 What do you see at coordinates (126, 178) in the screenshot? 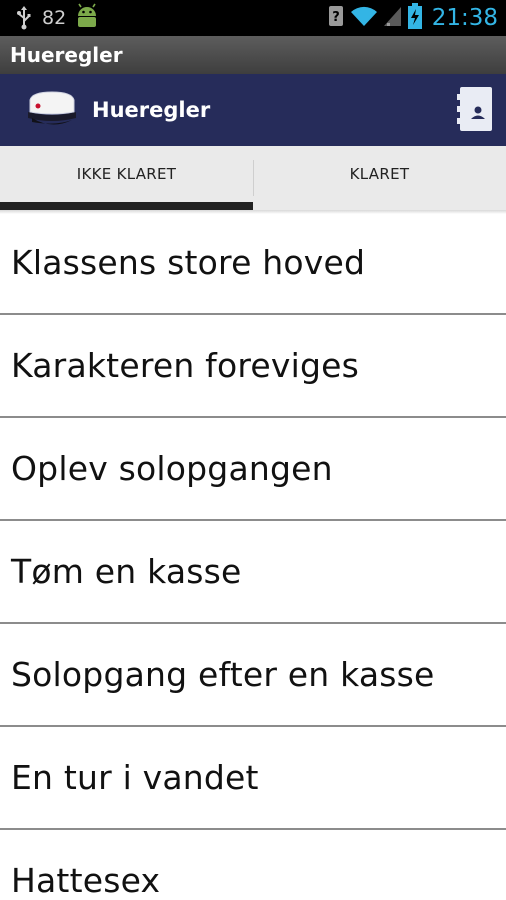
I see `tab-ikke-klaret: IKKE KLARET` at bounding box center [126, 178].